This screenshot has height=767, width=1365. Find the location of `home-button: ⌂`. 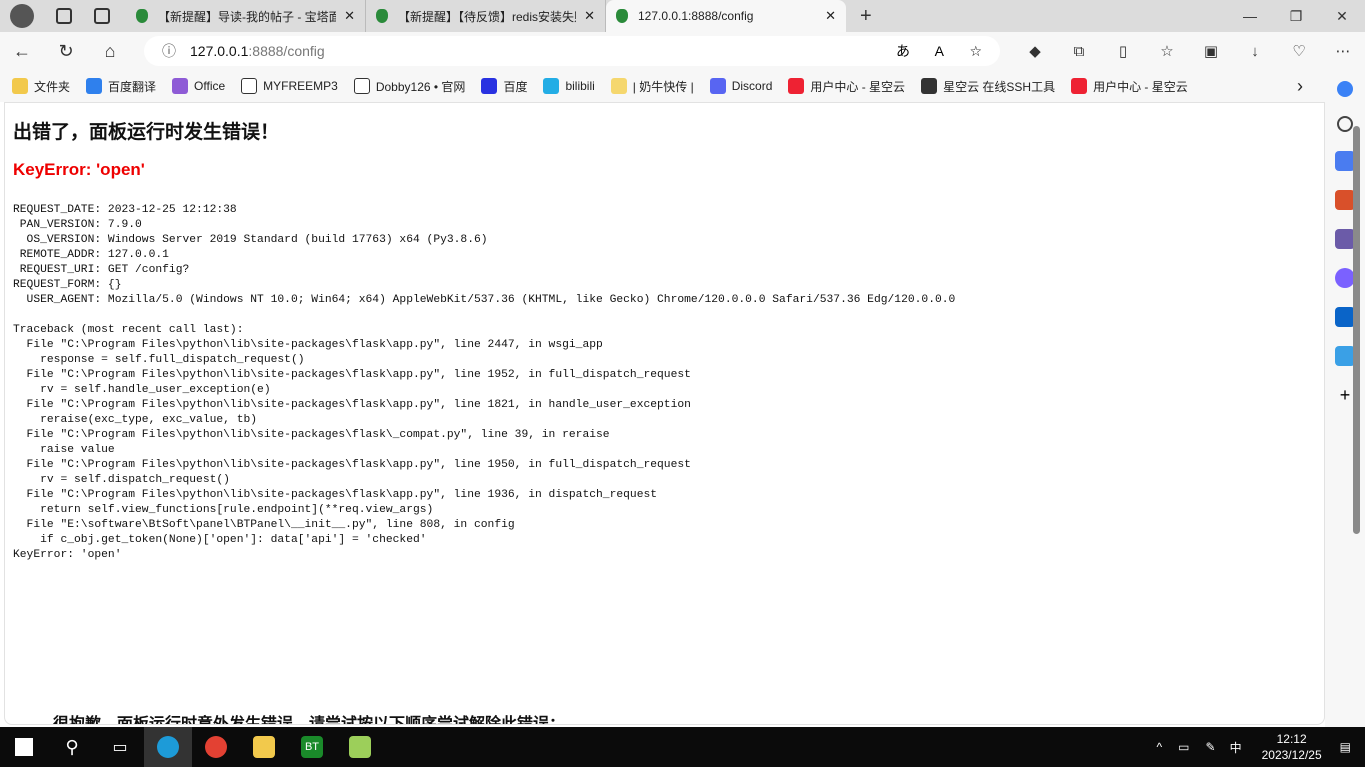

home-button: ⌂ is located at coordinates (110, 51).